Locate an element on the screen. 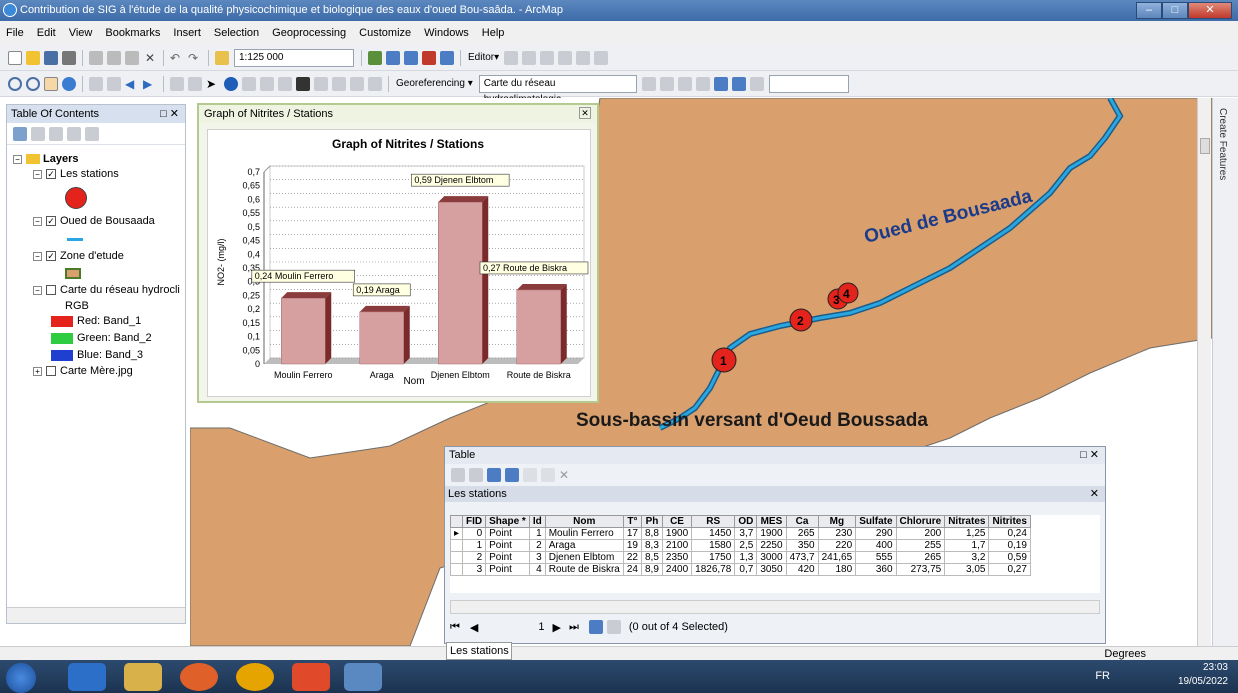  zoom-to-layer-icon is located at coordinates (756, 83).